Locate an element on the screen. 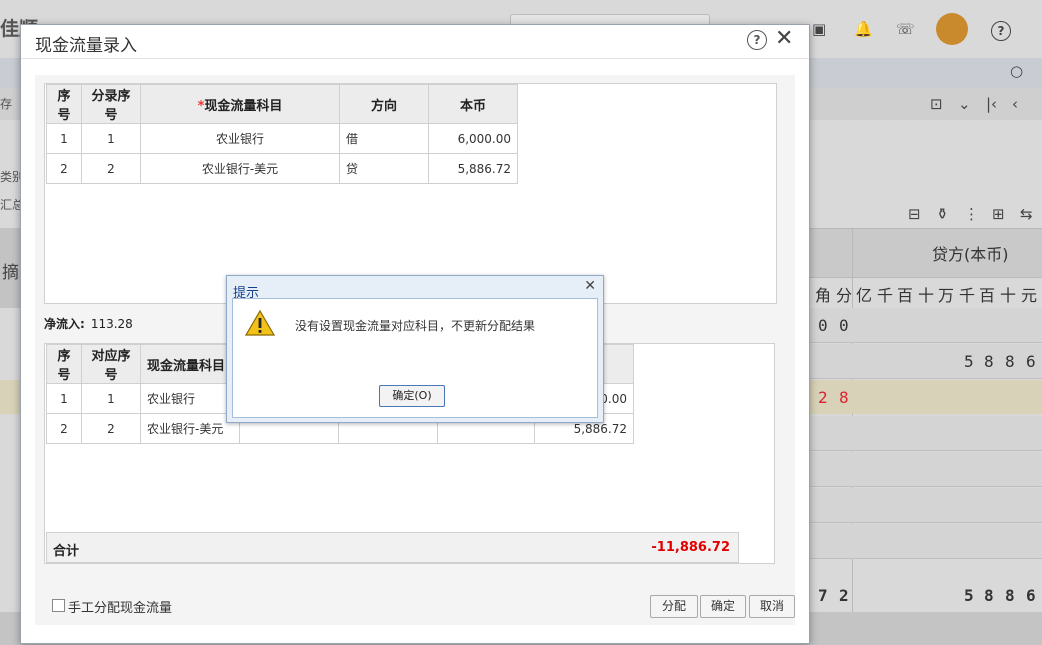 The width and height of the screenshot is (1042, 645). col-header-direction: 方向 is located at coordinates (384, 104).